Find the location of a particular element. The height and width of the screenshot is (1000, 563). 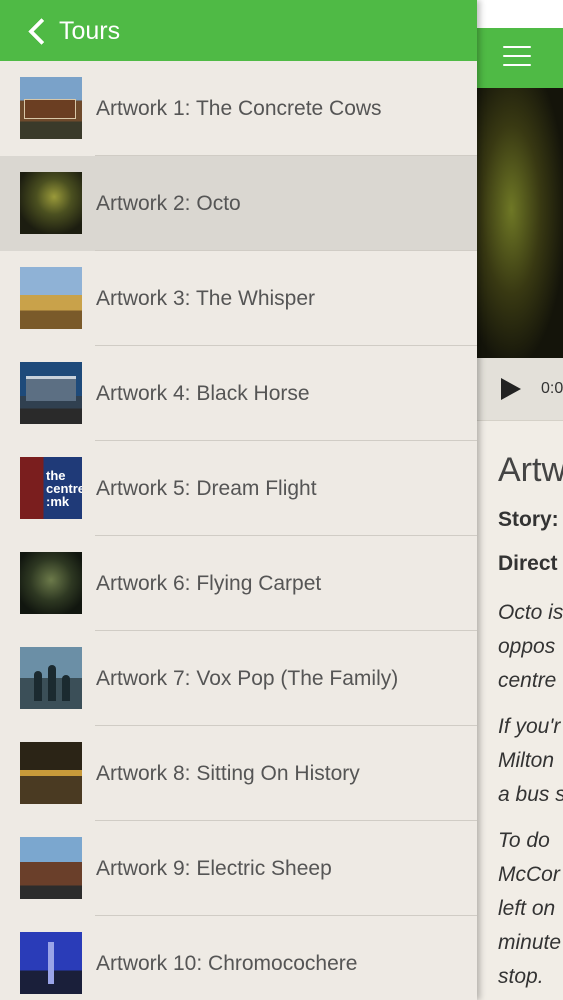

artwork-list-item: Artwork 8: Sitting On History is located at coordinates (238, 773).